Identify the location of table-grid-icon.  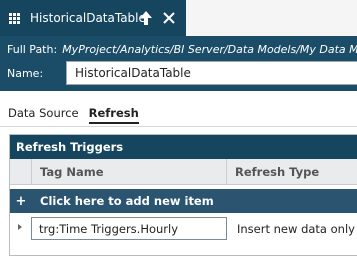
(15, 18).